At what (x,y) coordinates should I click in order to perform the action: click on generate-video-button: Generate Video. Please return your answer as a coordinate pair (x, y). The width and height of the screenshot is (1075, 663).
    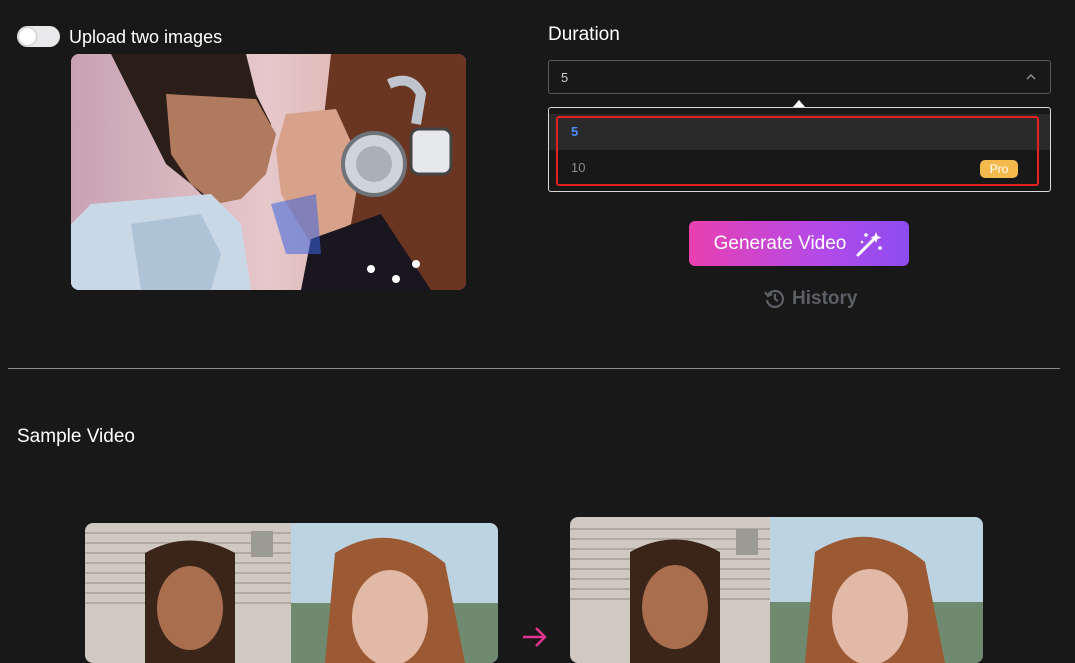
    Looking at the image, I should click on (799, 243).